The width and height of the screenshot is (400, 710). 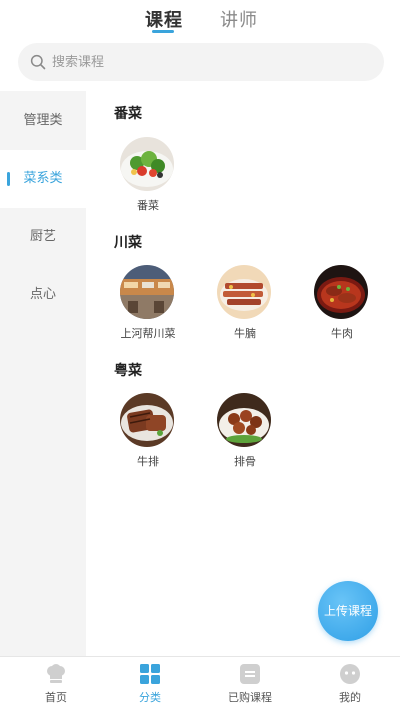 I want to click on sidebar-item-cooking-skills: 厨艺, so click(x=43, y=237).